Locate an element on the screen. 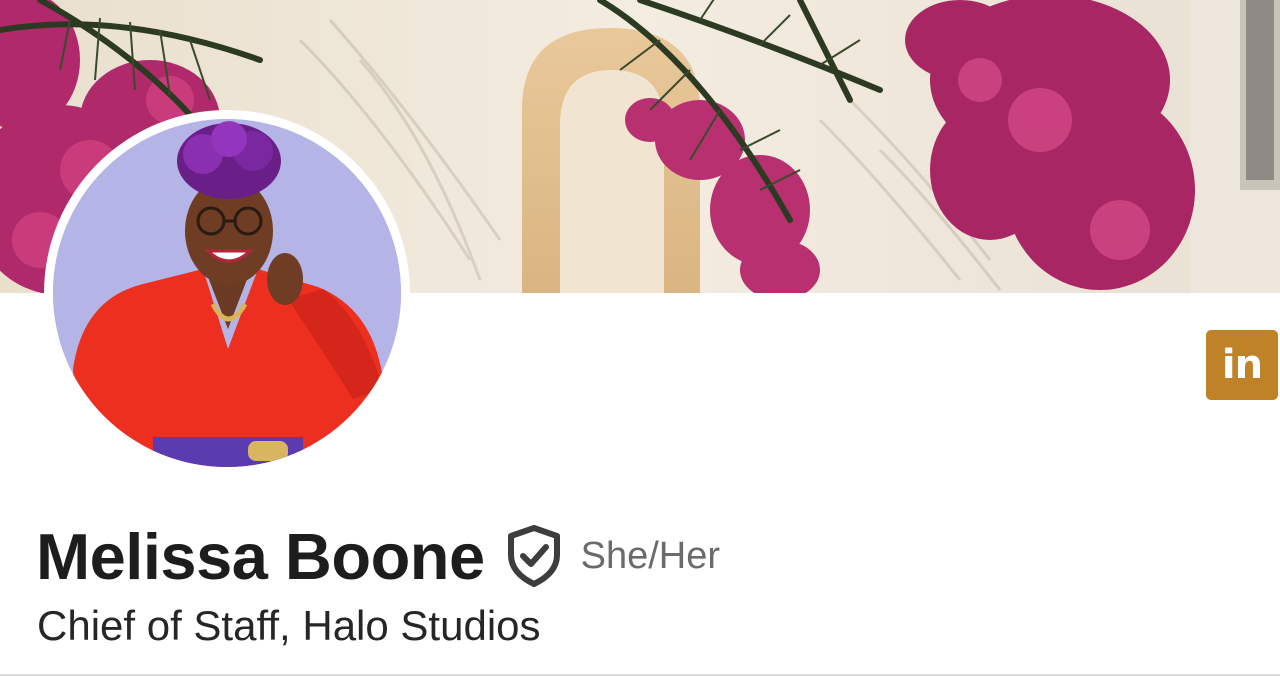 This screenshot has width=1280, height=676. profile-headline: Chief of Staff, Halo Studios is located at coordinates (289, 625).